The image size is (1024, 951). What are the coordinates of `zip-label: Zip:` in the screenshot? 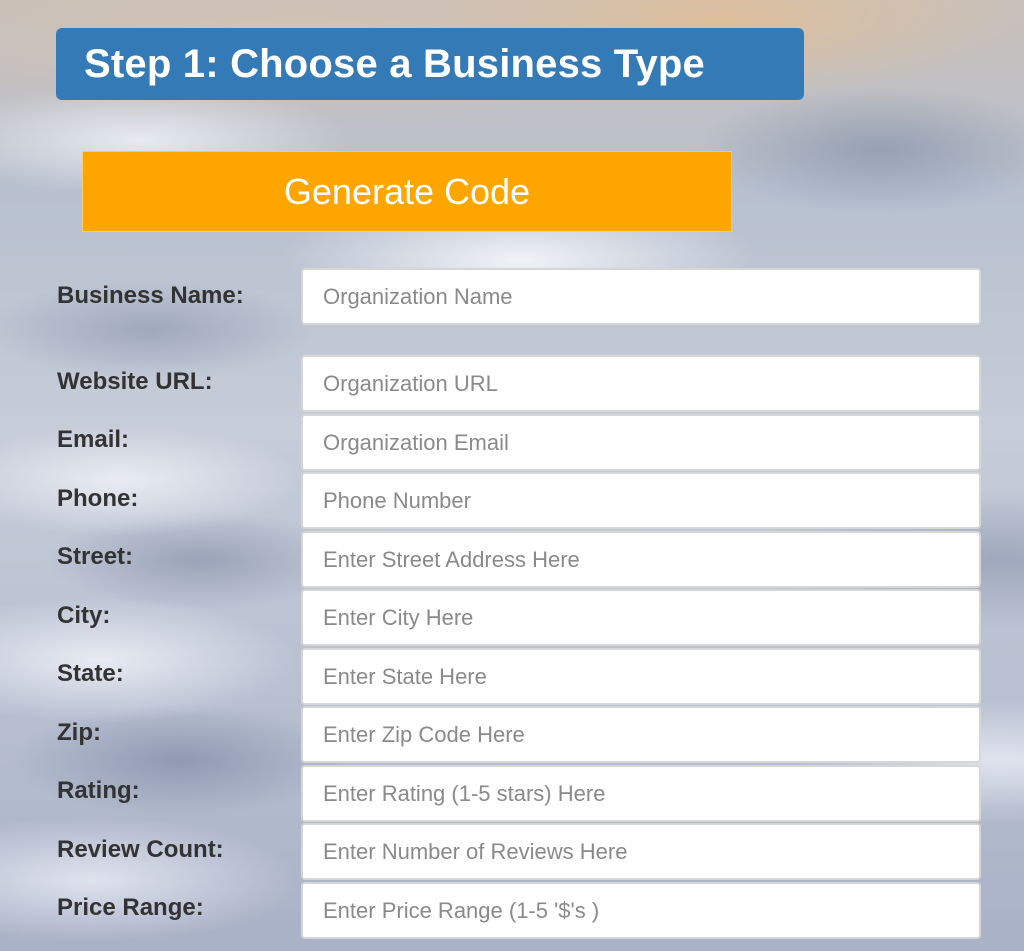 It's located at (79, 732).